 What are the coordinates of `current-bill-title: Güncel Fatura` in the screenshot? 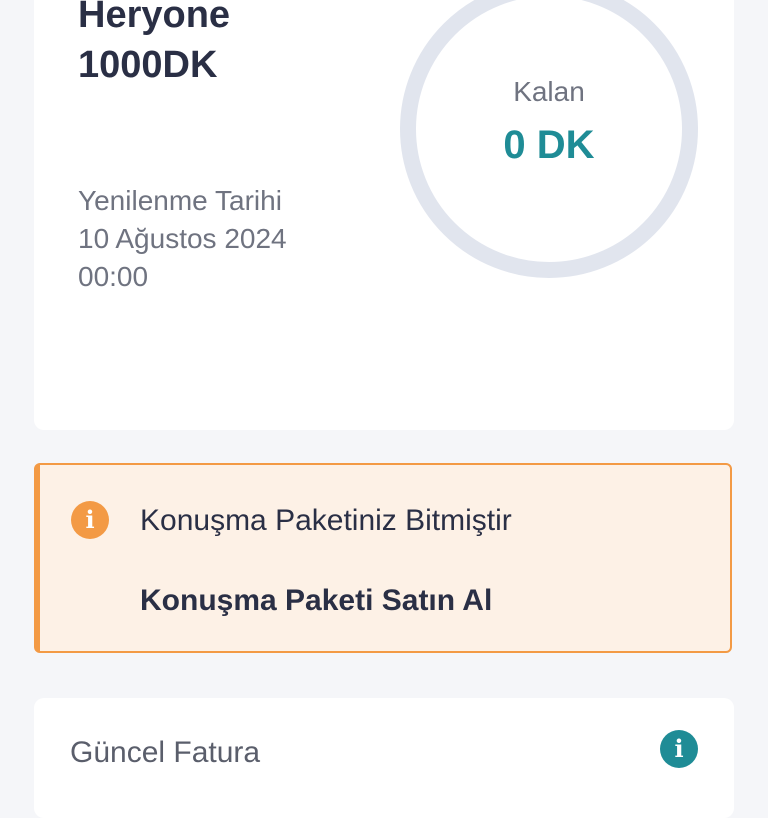 It's located at (165, 752).